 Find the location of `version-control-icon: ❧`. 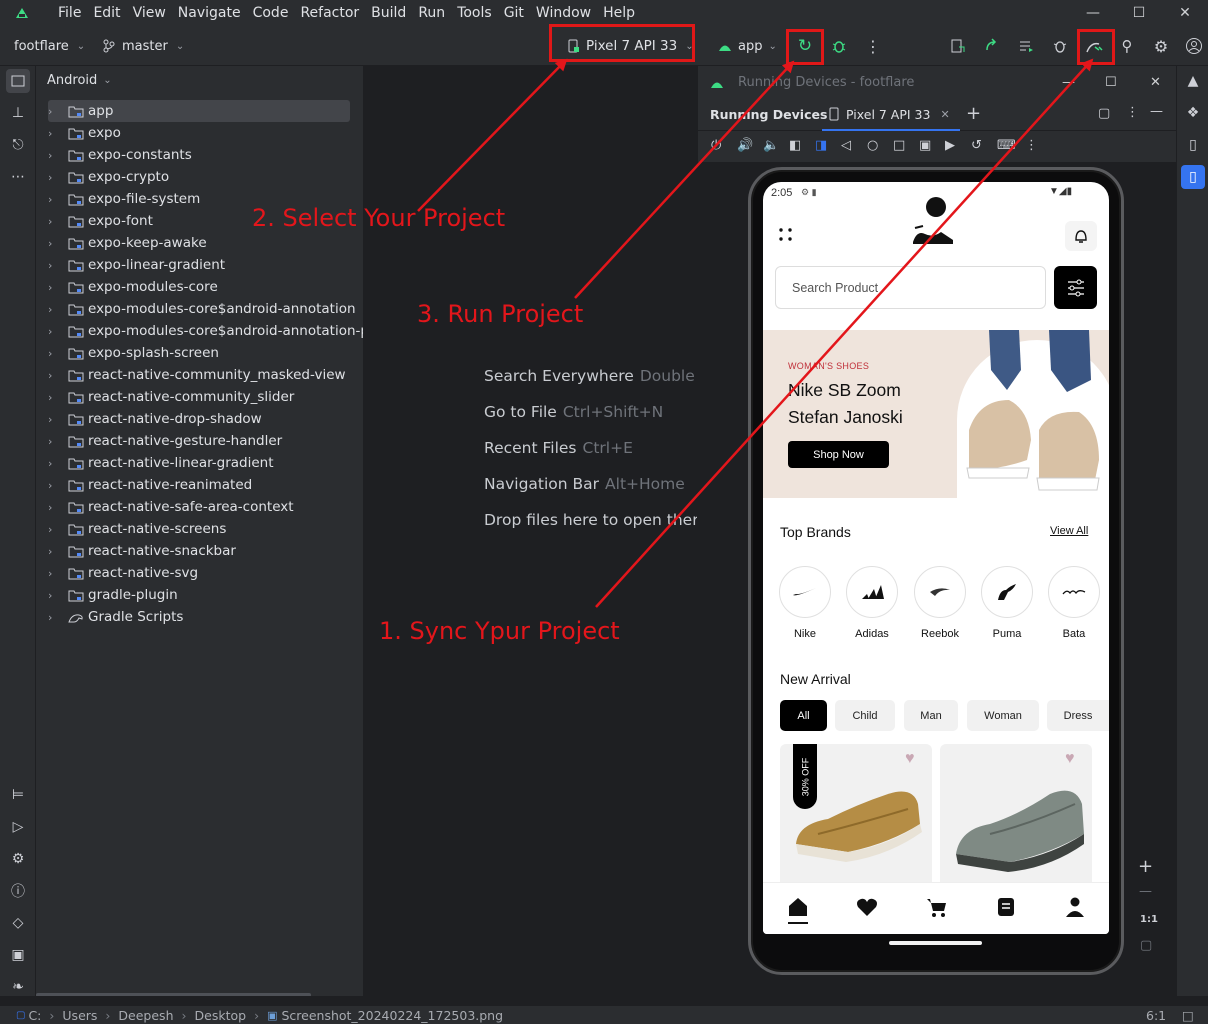

version-control-icon: ❧ is located at coordinates (18, 987).